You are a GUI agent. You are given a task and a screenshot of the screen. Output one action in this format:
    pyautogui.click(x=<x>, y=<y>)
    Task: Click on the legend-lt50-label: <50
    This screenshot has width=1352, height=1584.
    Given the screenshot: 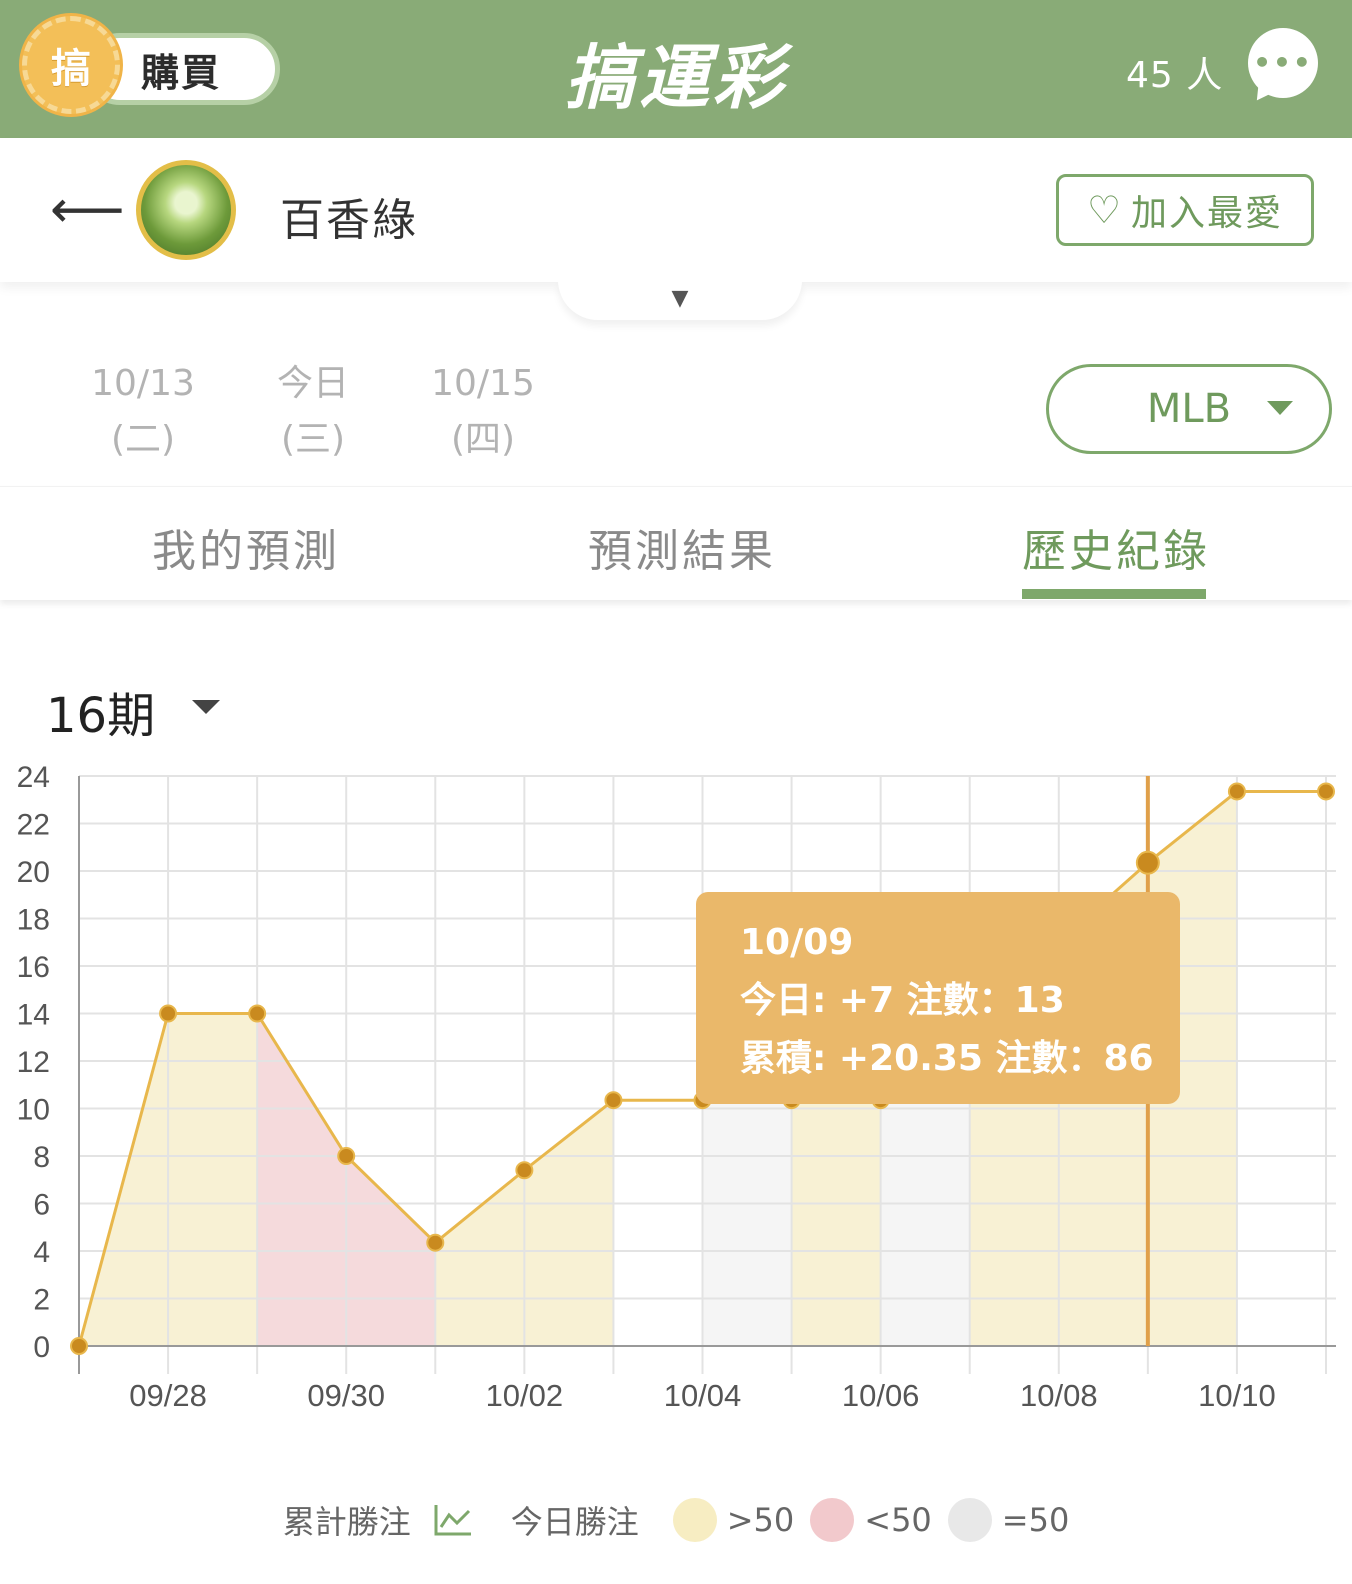 What is the action you would take?
    pyautogui.click(x=898, y=1520)
    